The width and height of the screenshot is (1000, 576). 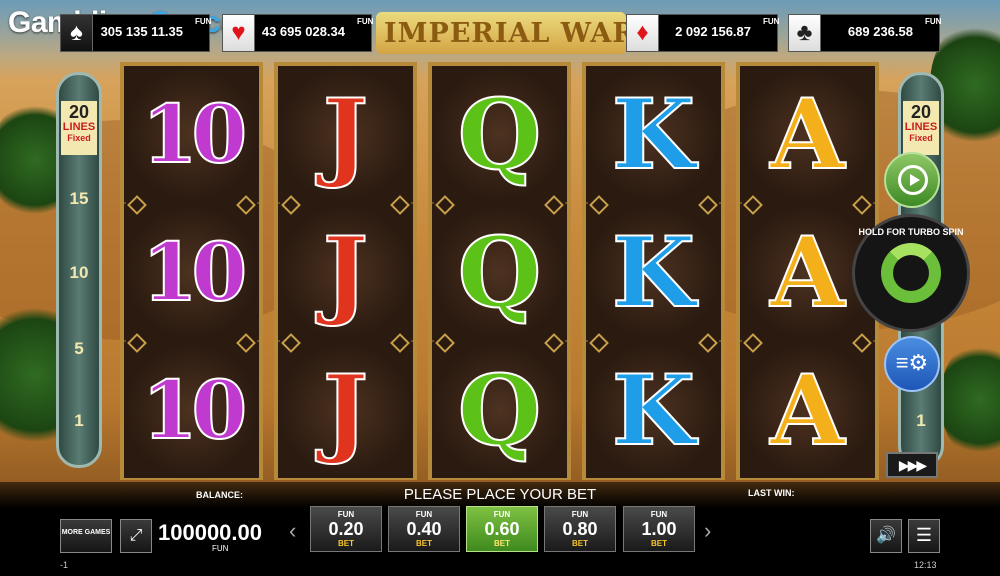 I want to click on reel-3: QQQ, so click(x=499, y=271).